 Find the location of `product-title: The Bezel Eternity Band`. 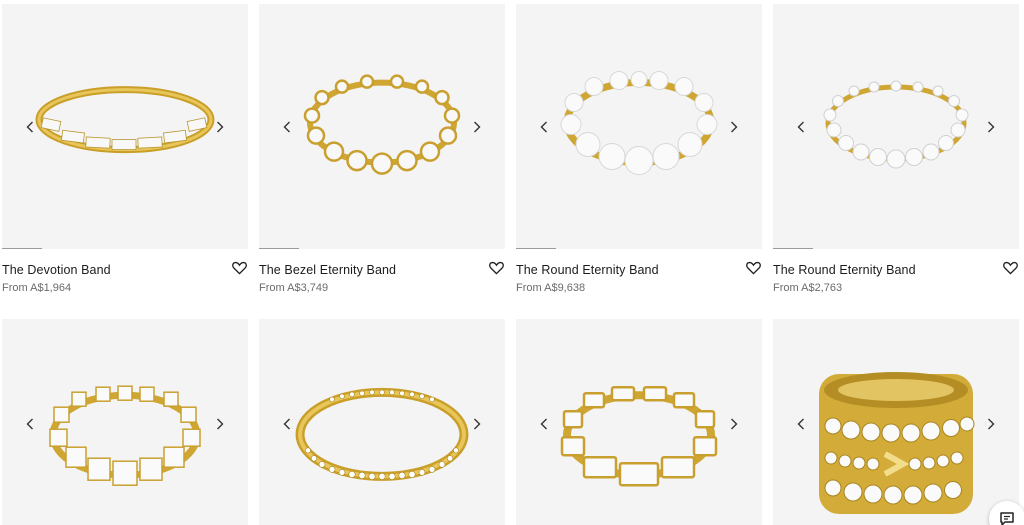

product-title: The Bezel Eternity Band is located at coordinates (382, 270).